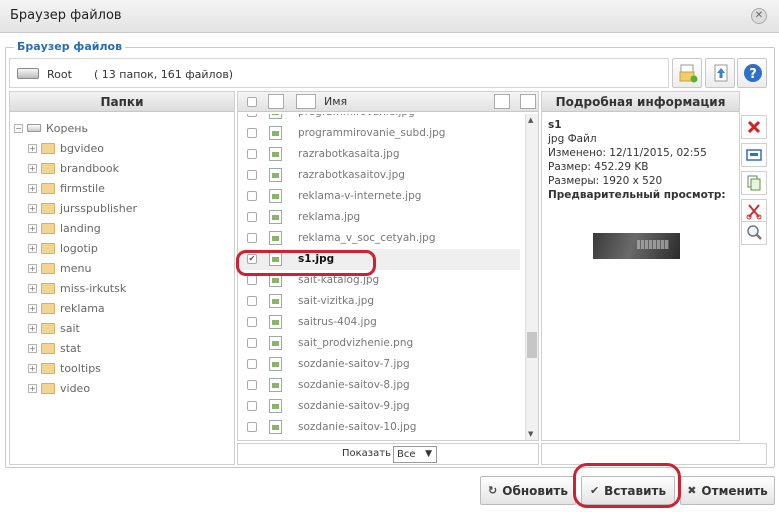  What do you see at coordinates (532, 345) in the screenshot?
I see `scroll-thumb` at bounding box center [532, 345].